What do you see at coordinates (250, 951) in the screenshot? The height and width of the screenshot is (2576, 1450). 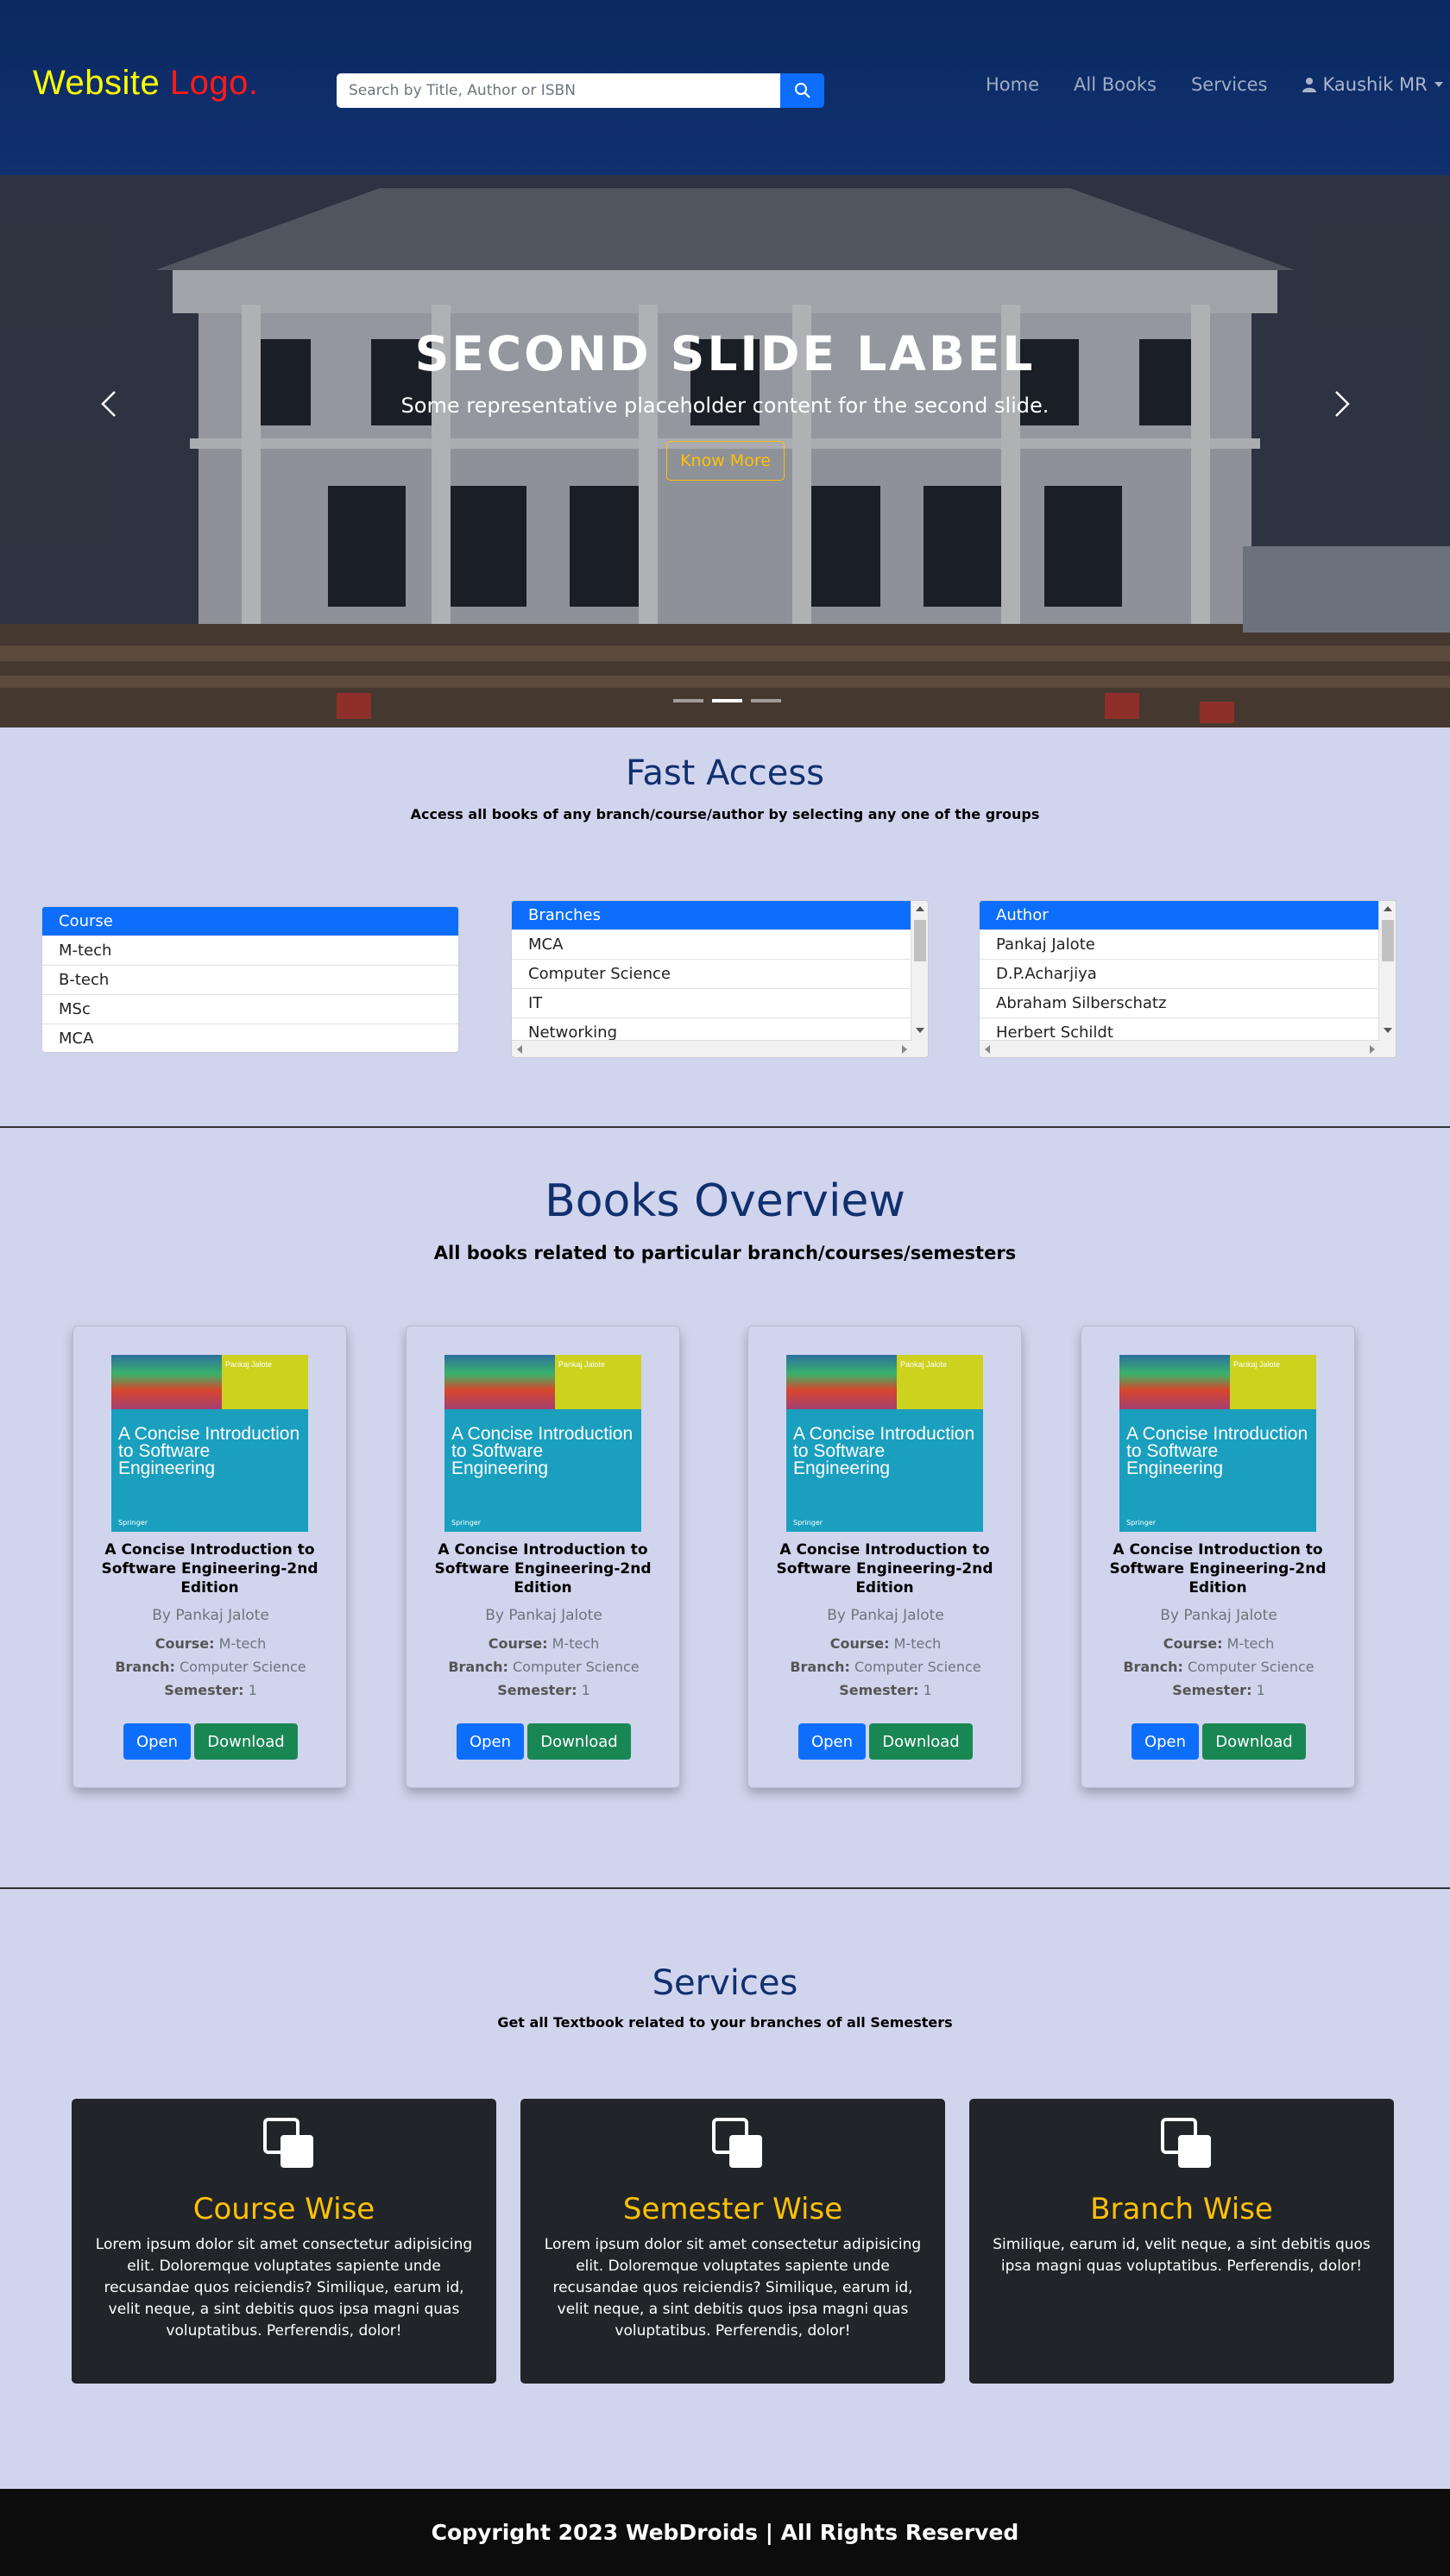 I see `list-item: M-tech` at bounding box center [250, 951].